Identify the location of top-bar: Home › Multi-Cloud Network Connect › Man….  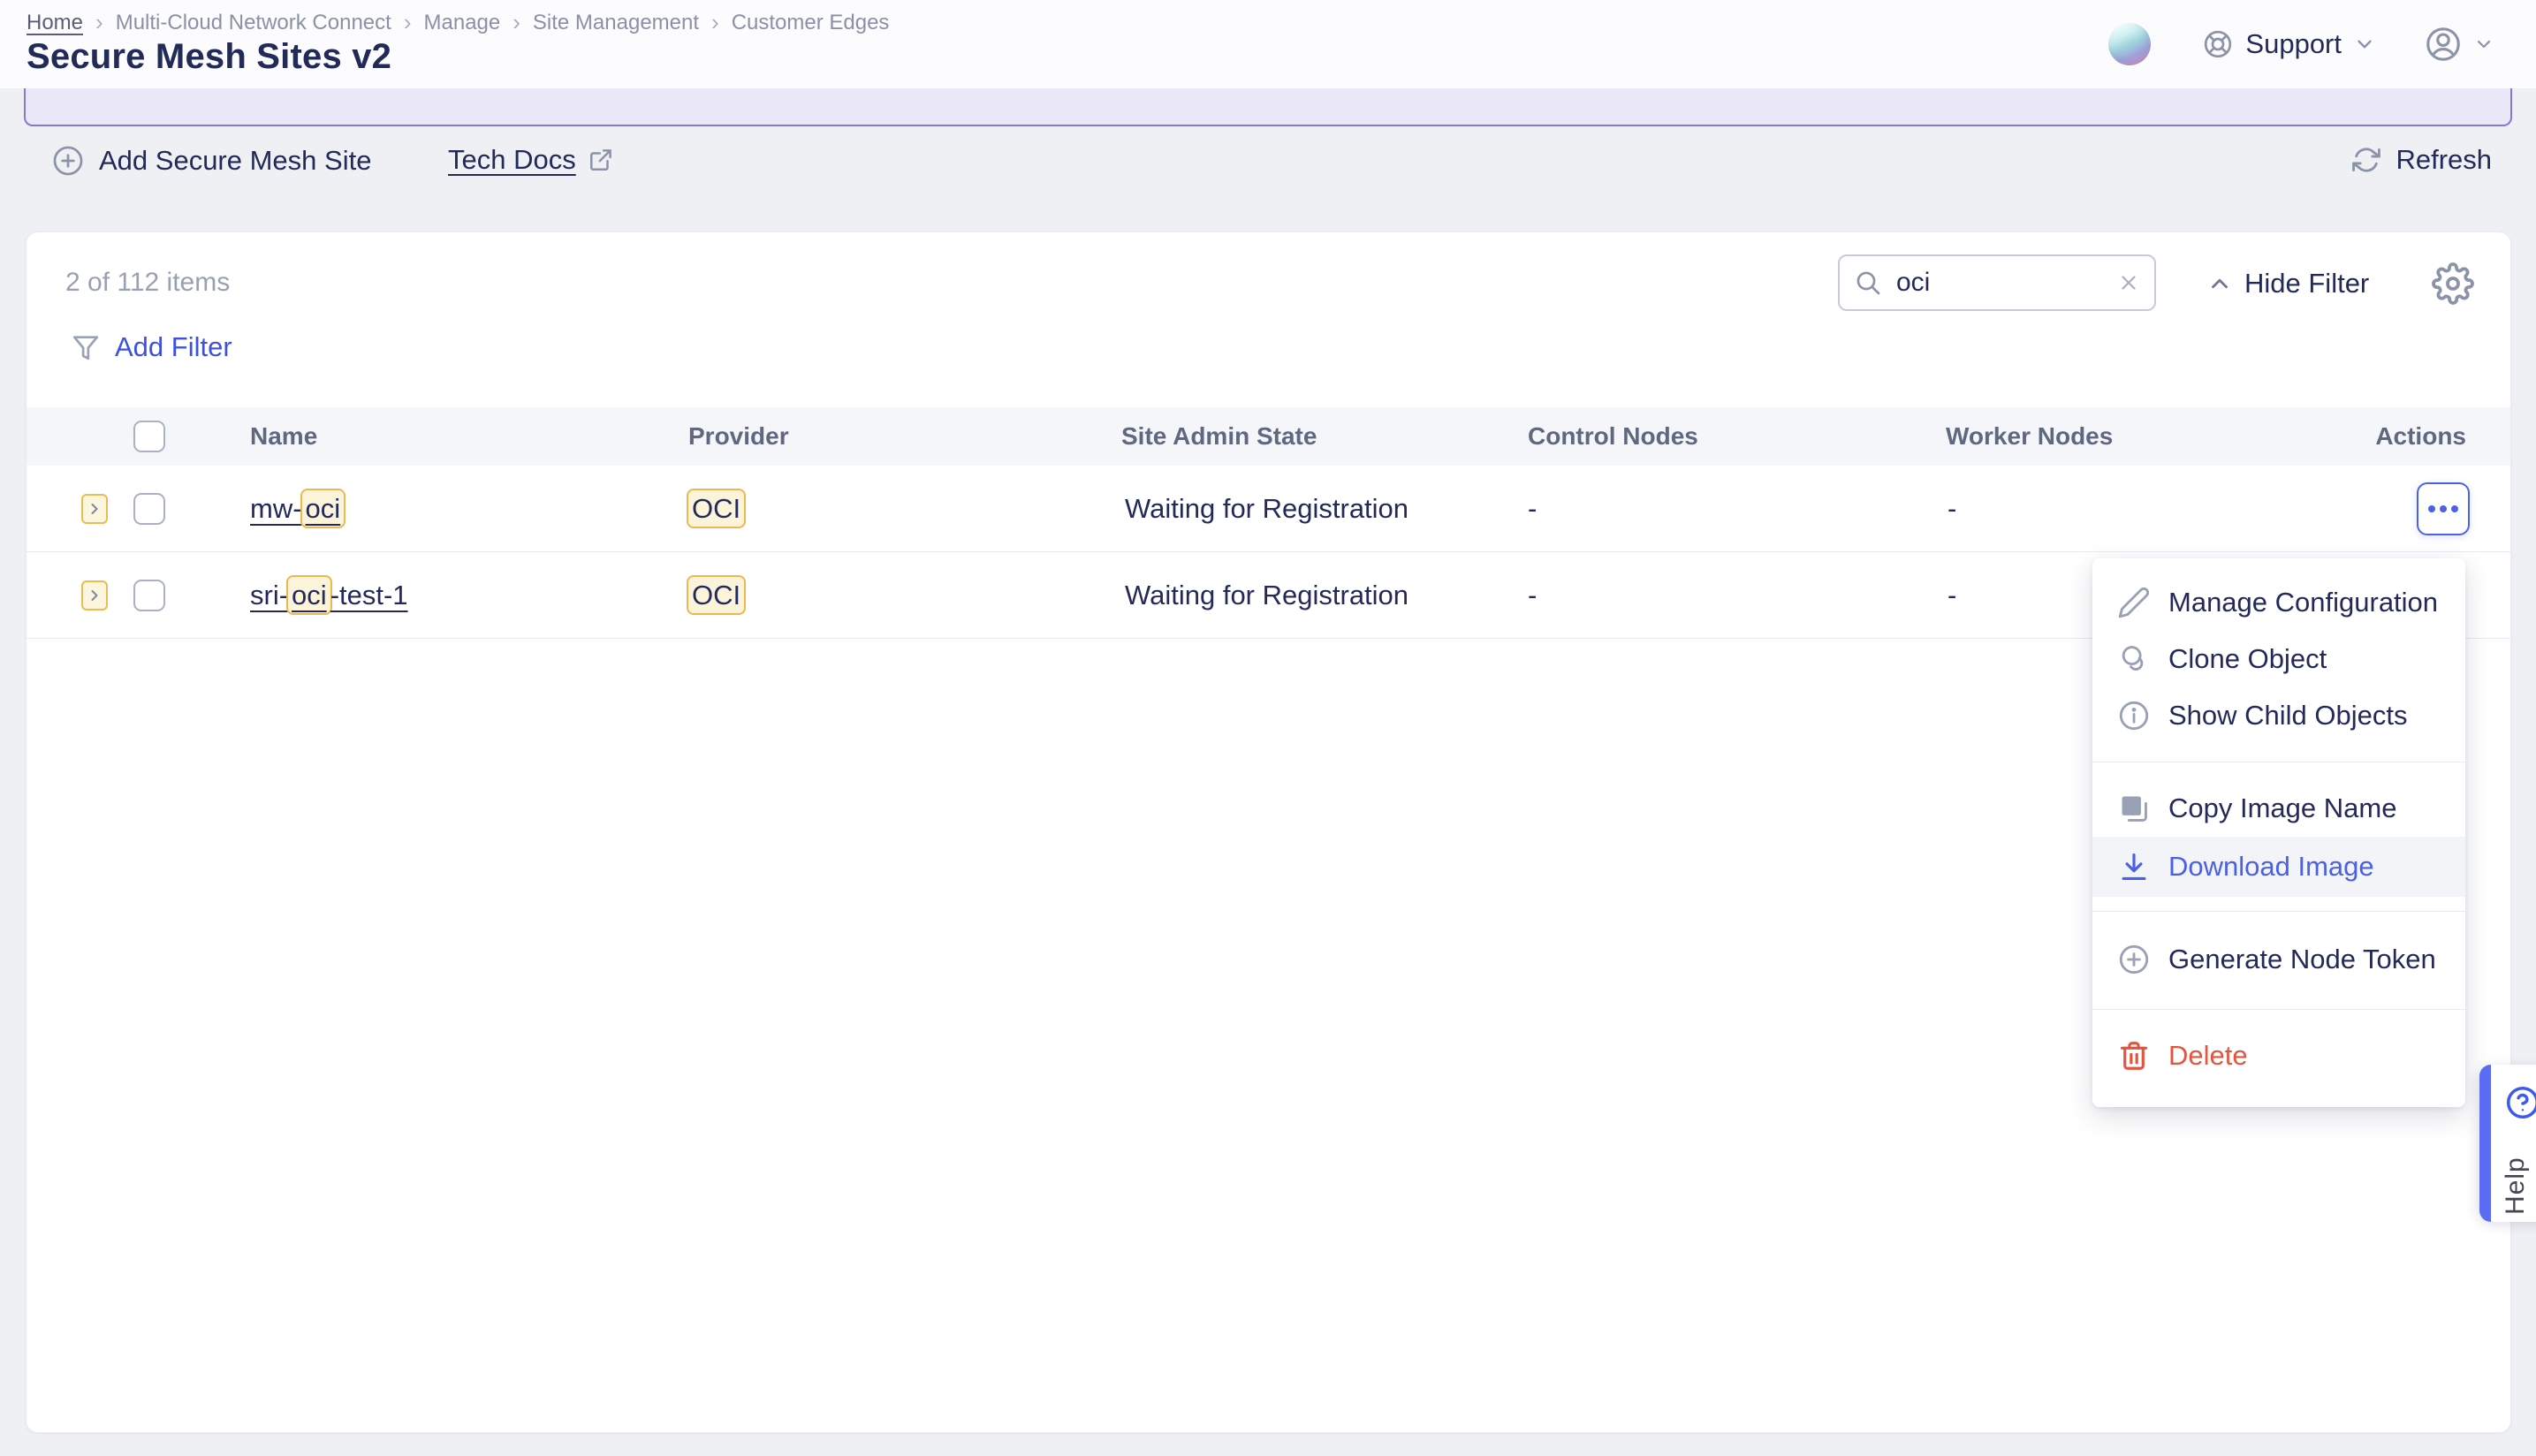
(1268, 44).